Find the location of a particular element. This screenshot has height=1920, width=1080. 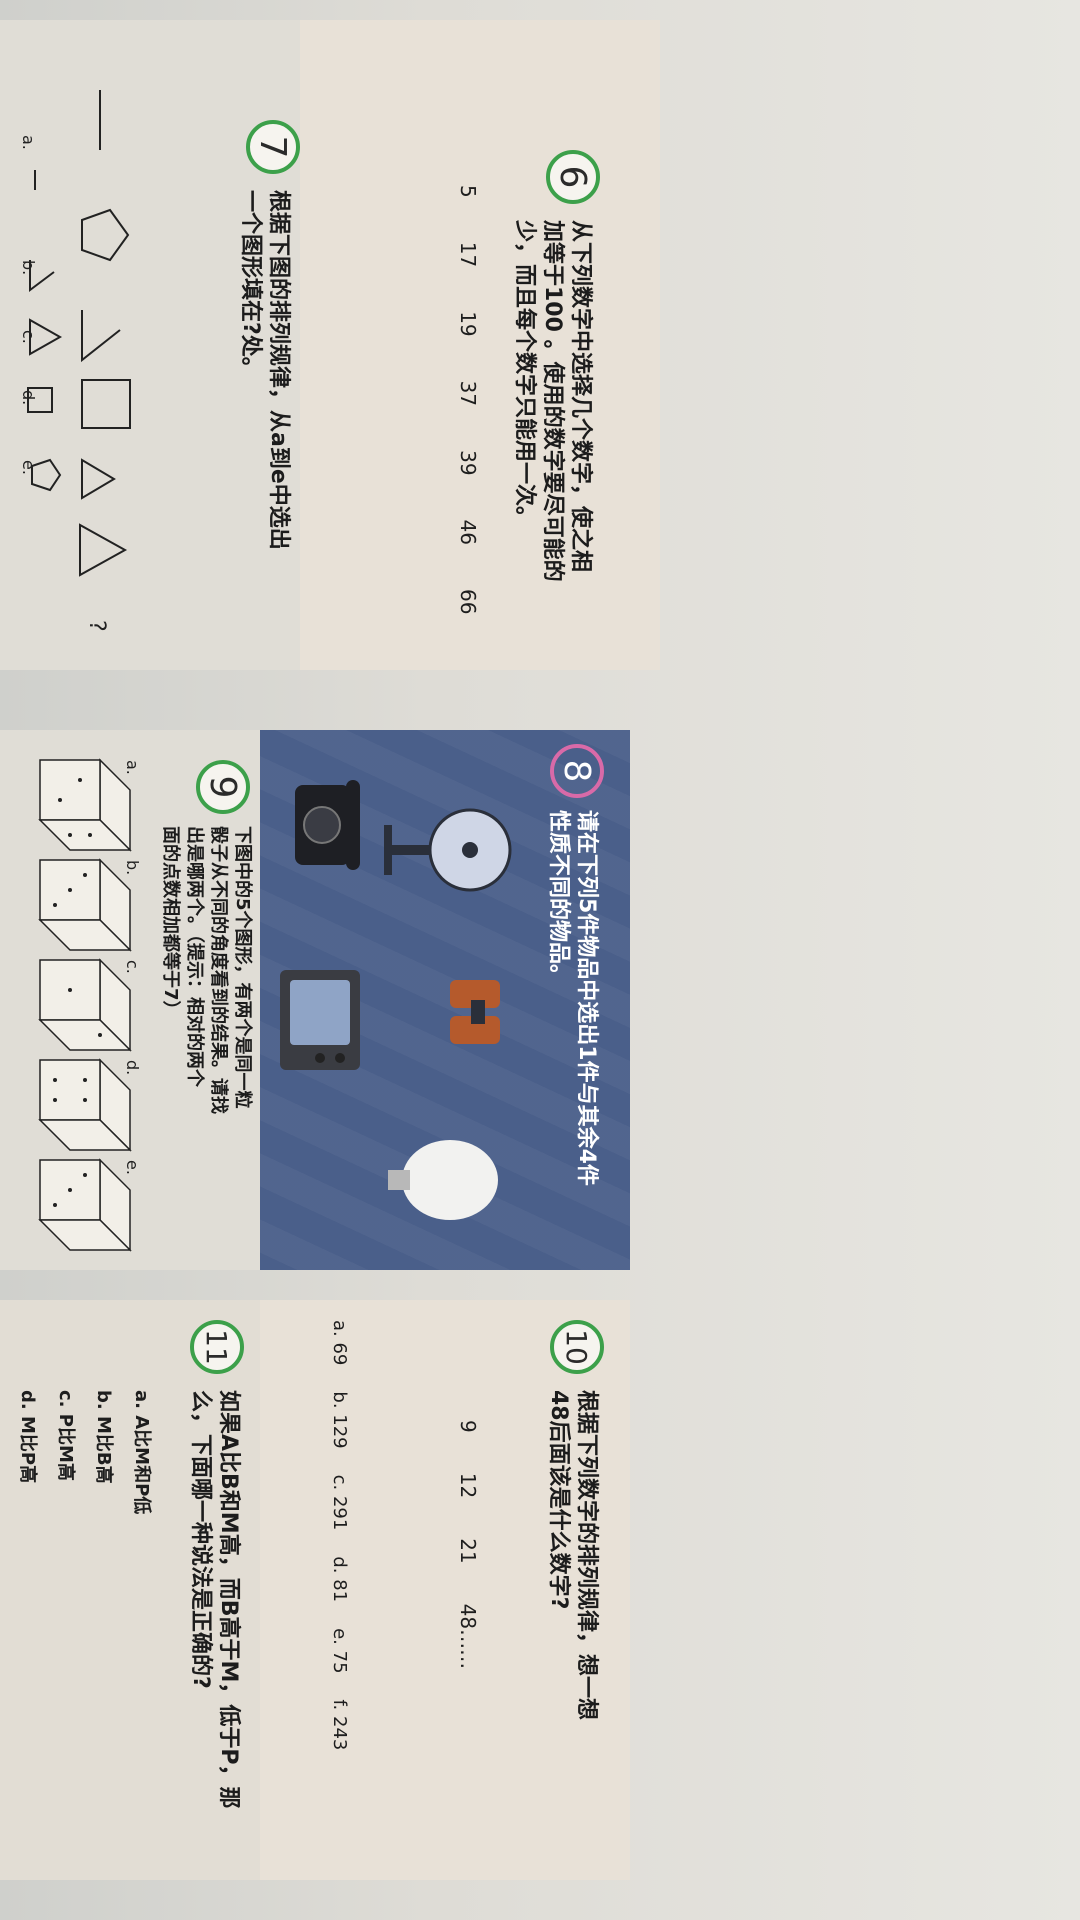

number-item: 46 is located at coordinates (468, 532).